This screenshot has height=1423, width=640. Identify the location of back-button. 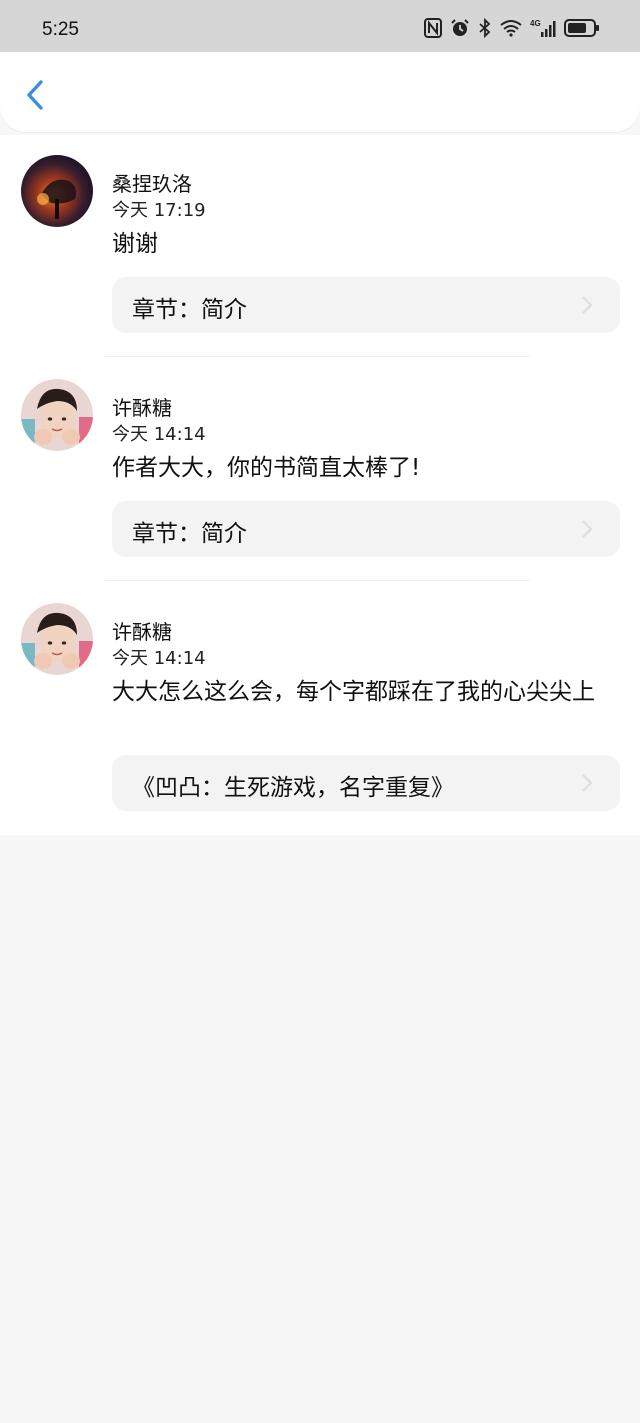
(35, 95).